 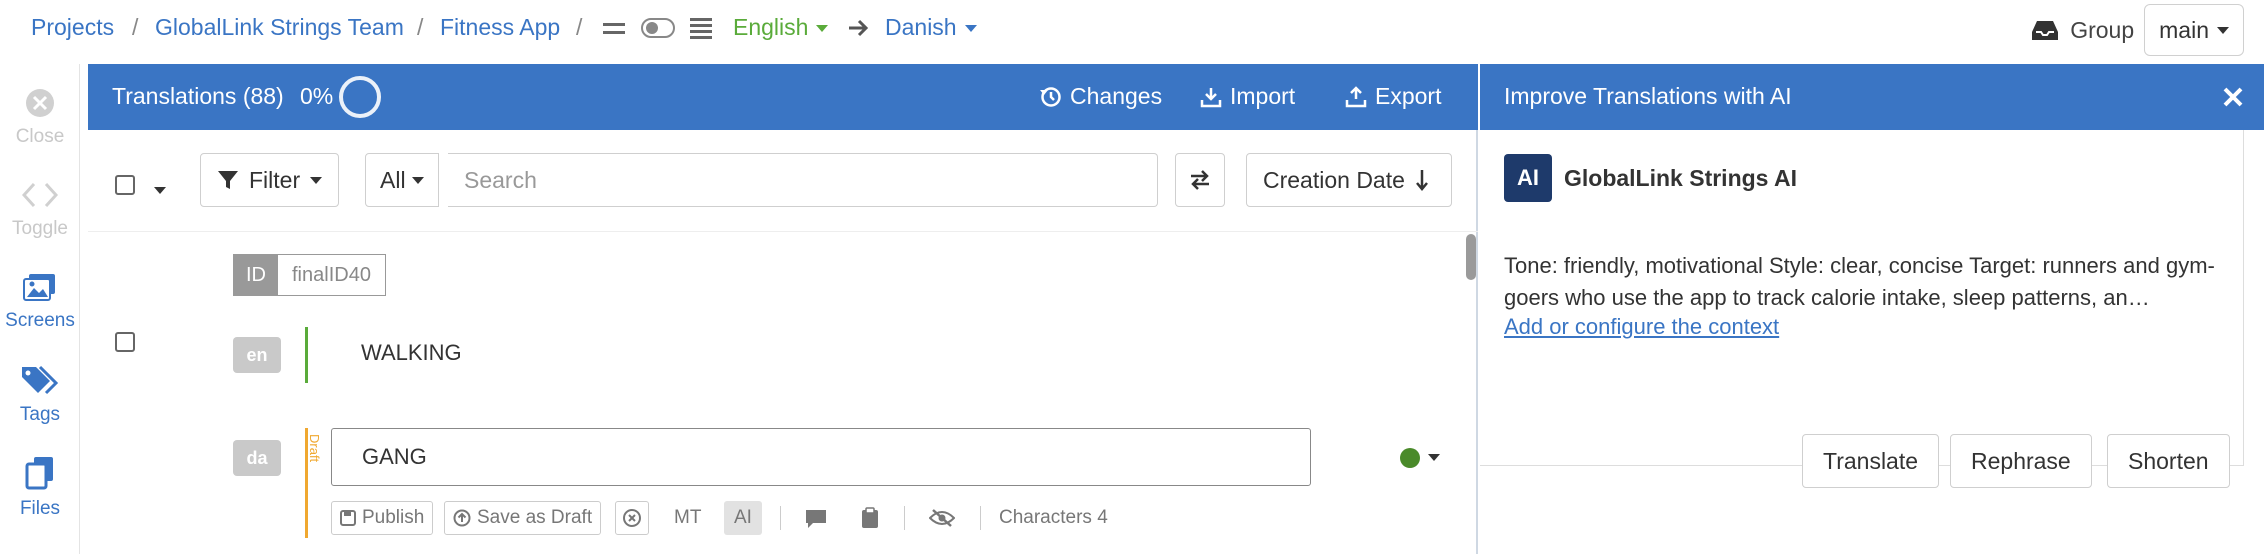 What do you see at coordinates (2102, 29) in the screenshot?
I see `group-label: Group` at bounding box center [2102, 29].